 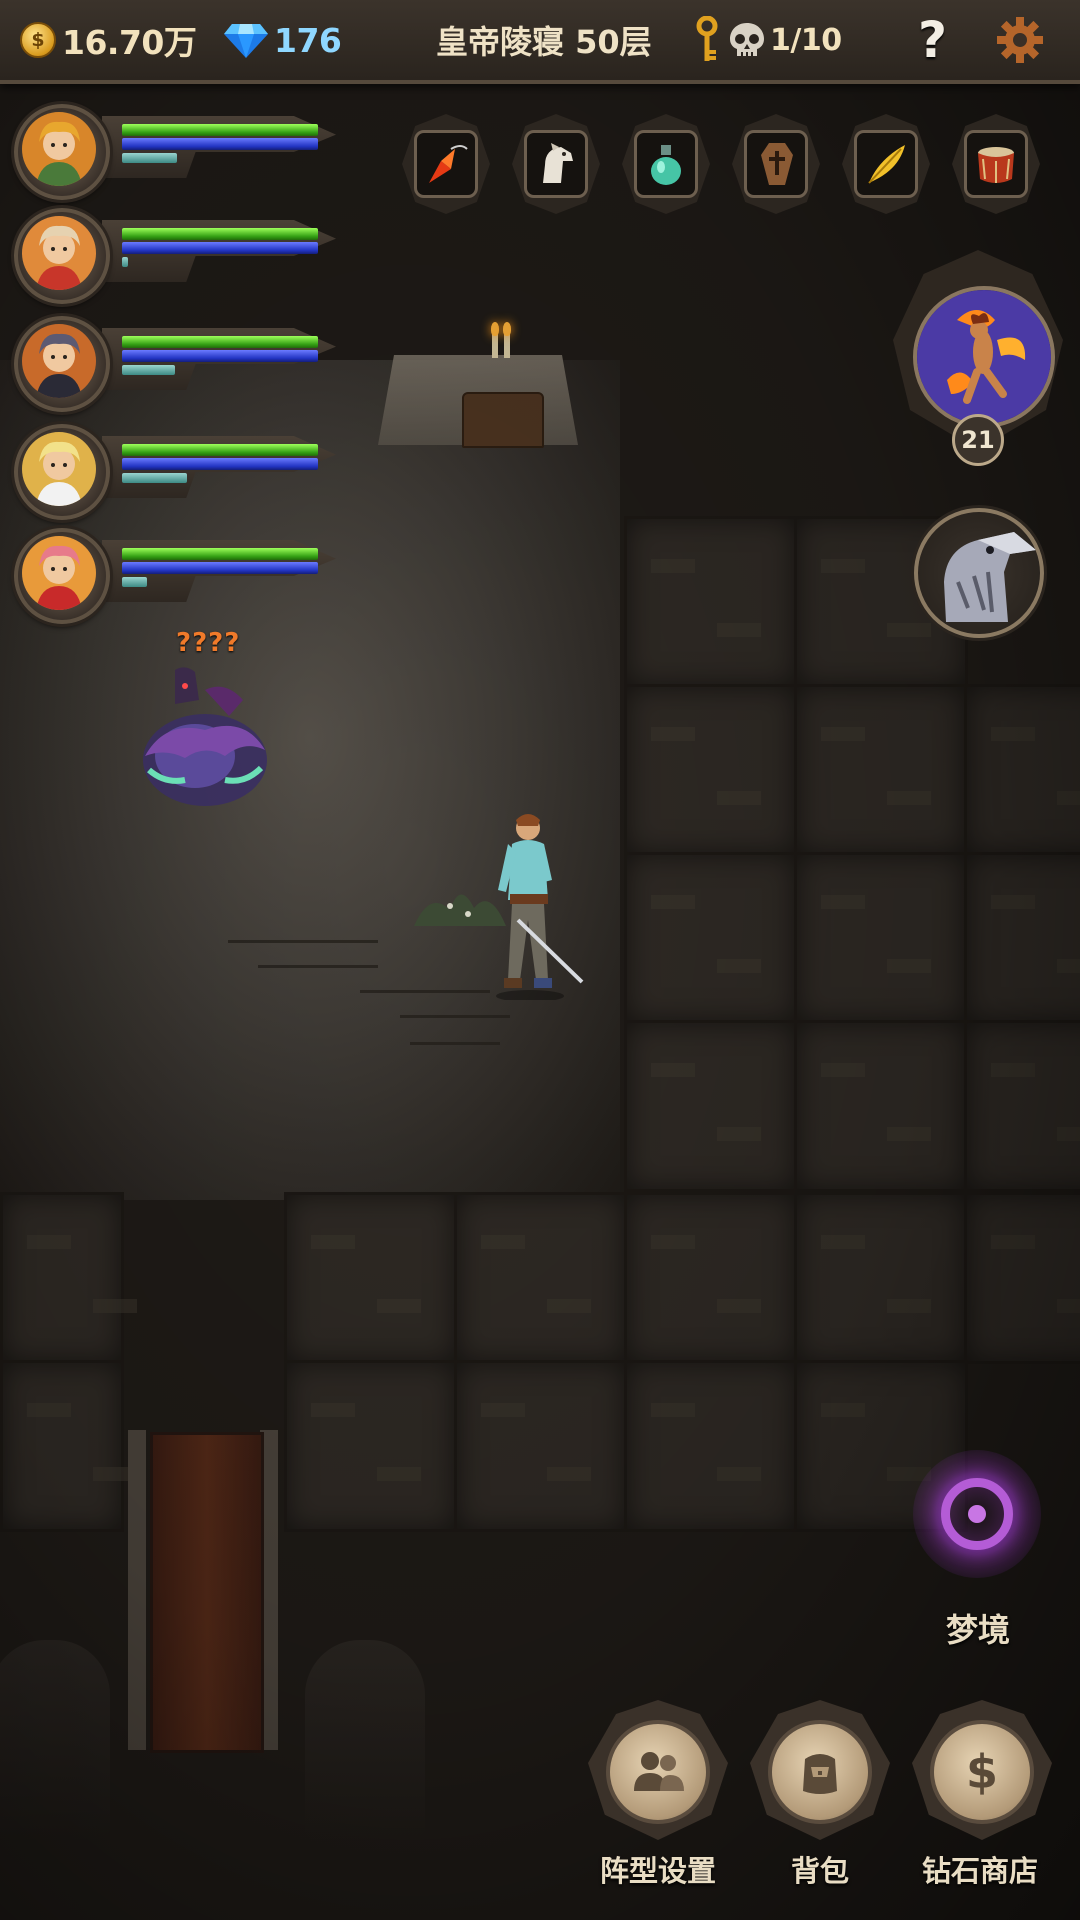 I want to click on raven-button, so click(x=979, y=573).